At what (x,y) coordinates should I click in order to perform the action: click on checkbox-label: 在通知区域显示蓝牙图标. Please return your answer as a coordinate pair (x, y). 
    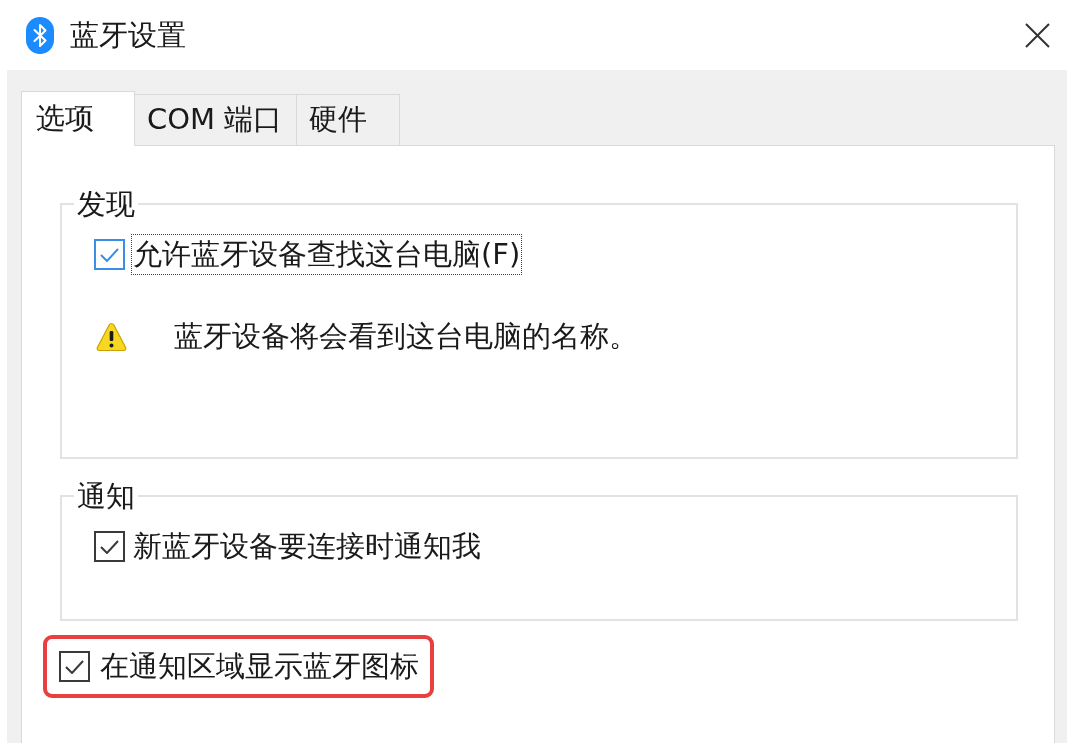
    Looking at the image, I should click on (259, 666).